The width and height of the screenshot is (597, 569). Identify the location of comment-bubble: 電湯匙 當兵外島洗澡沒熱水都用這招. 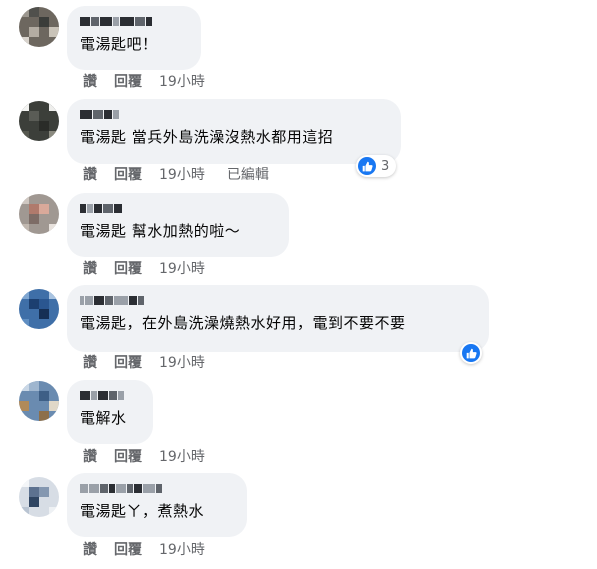
(234, 131).